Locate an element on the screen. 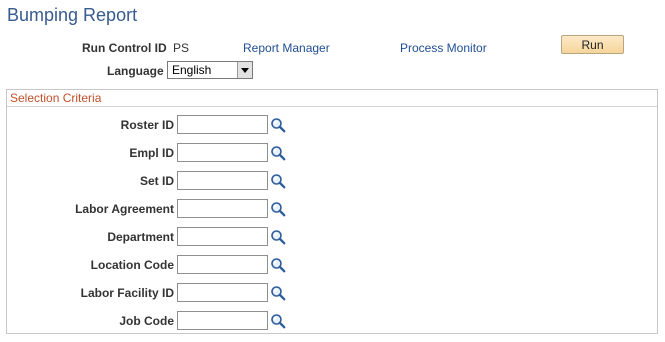 The width and height of the screenshot is (665, 342). criteria-row: Job Code is located at coordinates (150, 321).